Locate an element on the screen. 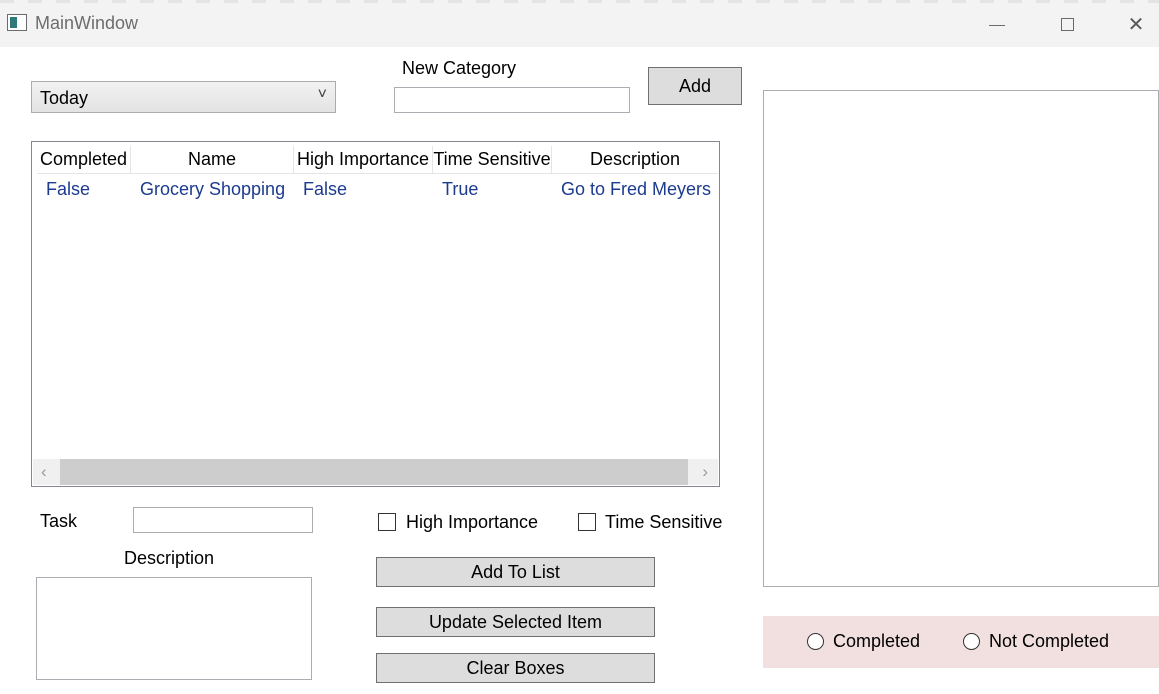  minimize-button is located at coordinates (997, 24).